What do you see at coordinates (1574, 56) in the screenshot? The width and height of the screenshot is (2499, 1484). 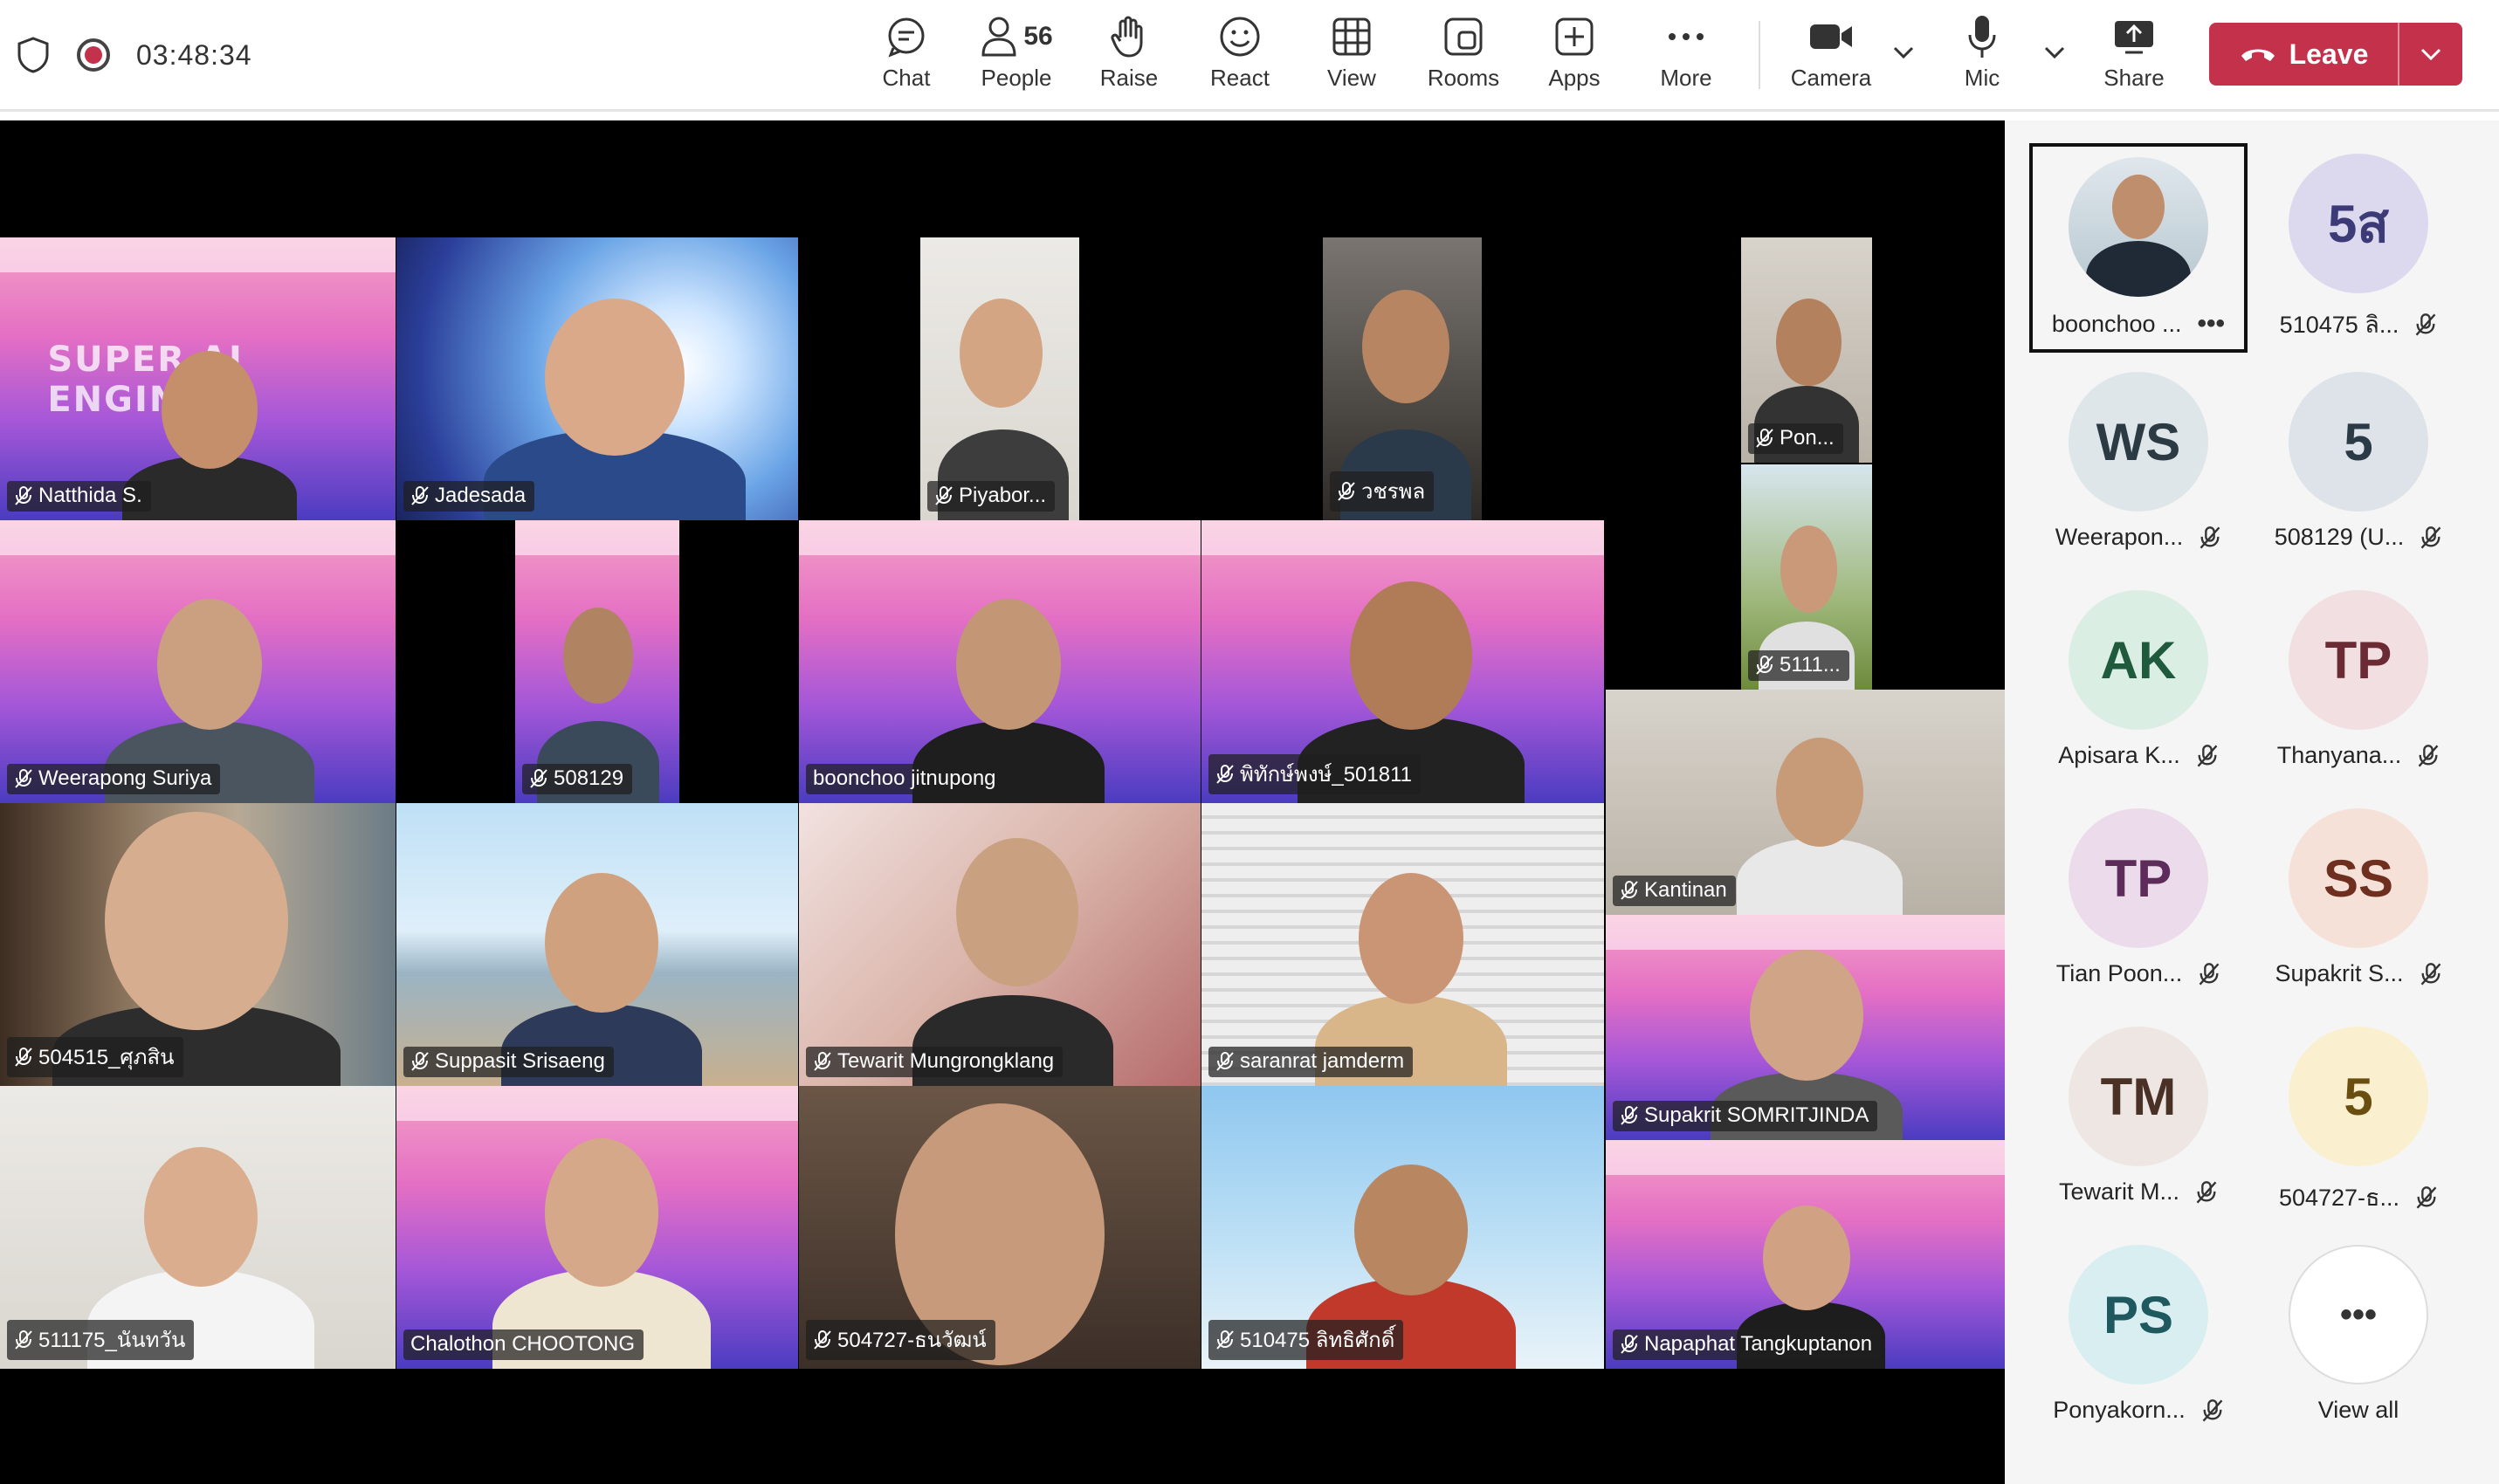 I see `apps-button: Apps` at bounding box center [1574, 56].